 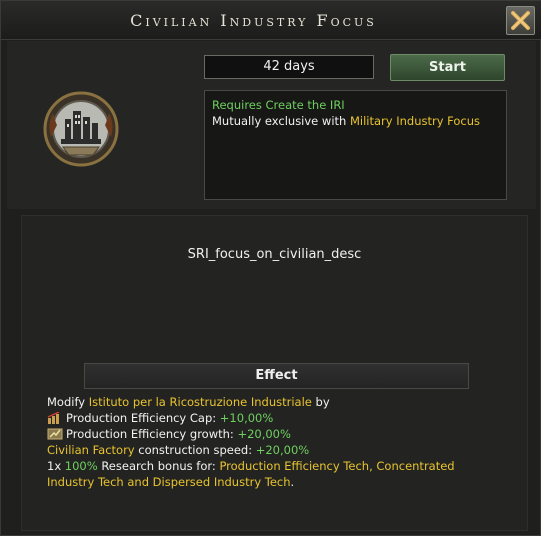 I want to click on close-button, so click(x=520, y=20).